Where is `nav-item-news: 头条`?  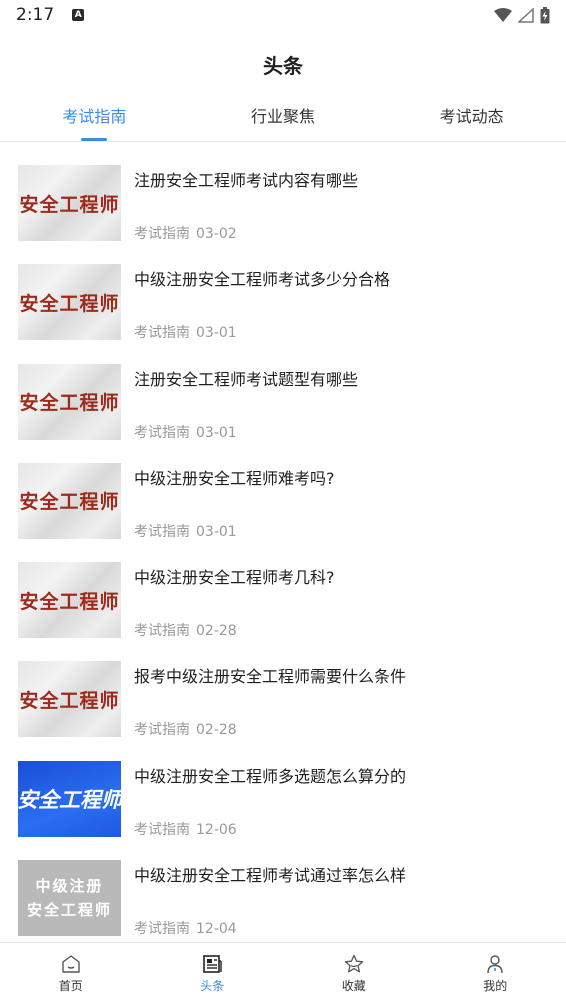 nav-item-news: 头条 is located at coordinates (213, 975).